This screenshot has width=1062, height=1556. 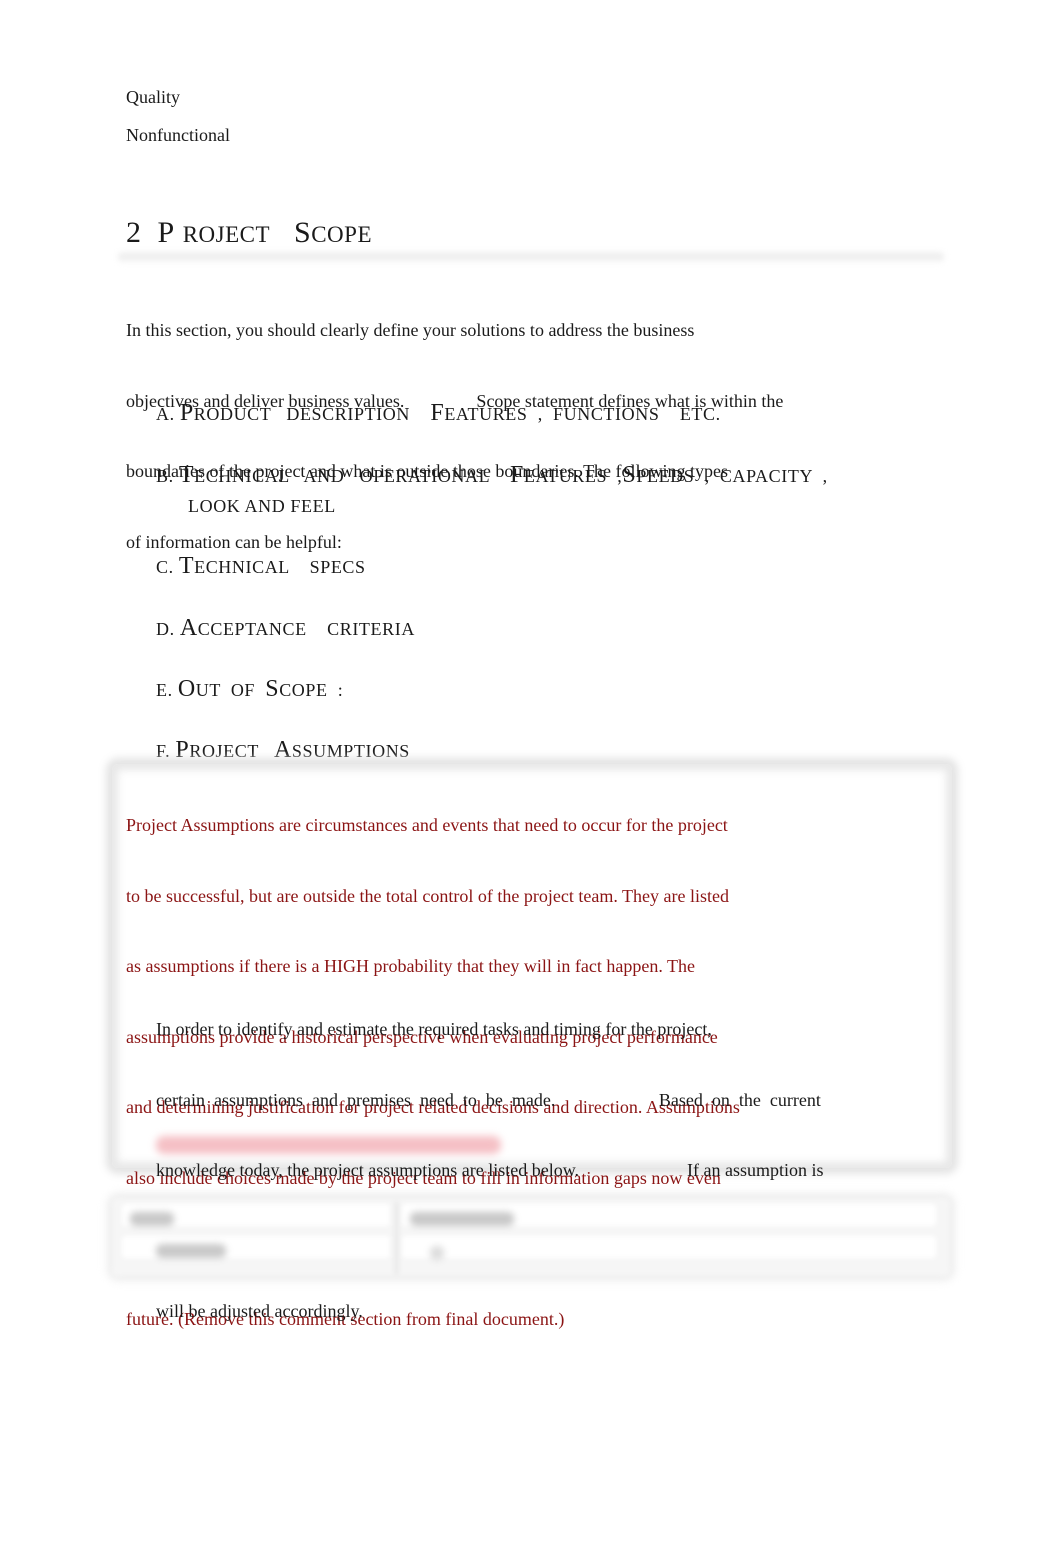 What do you see at coordinates (230, 690) in the screenshot?
I see `list-text: UT OF` at bounding box center [230, 690].